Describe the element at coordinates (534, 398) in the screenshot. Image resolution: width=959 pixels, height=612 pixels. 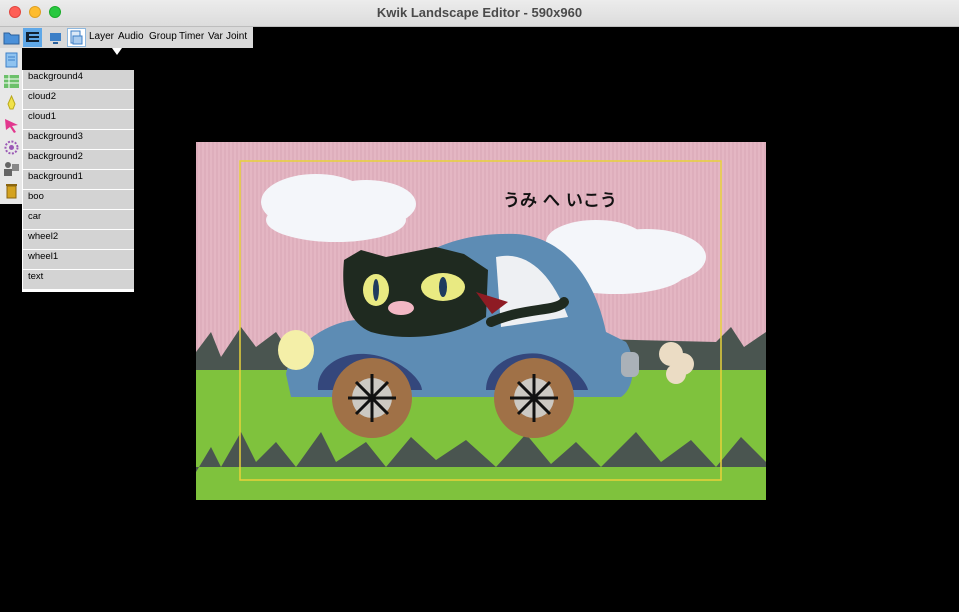
I see `wheel-rear` at that location.